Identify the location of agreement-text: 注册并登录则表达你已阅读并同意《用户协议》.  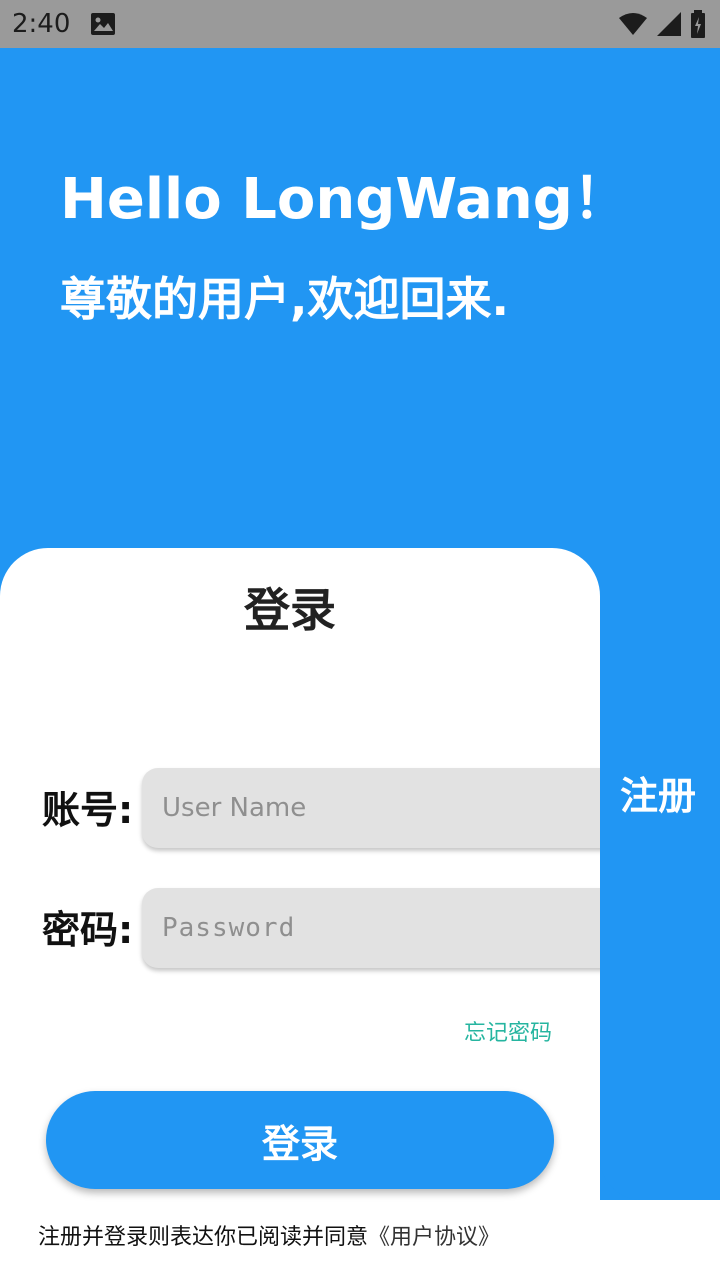
(269, 1238).